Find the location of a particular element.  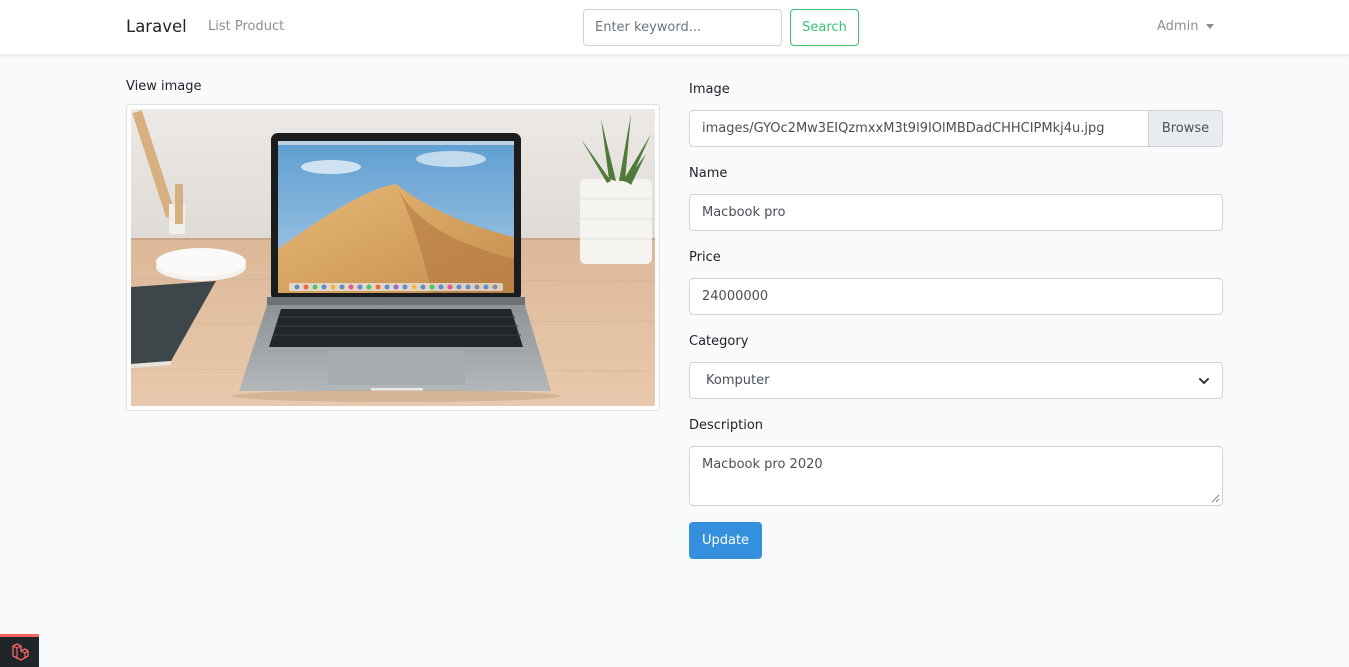

chevron-down-icon is located at coordinates (1204, 380).